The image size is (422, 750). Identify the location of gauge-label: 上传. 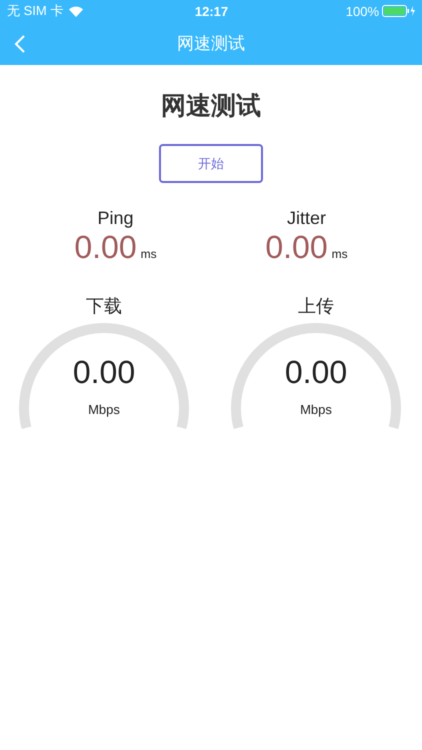
(316, 306).